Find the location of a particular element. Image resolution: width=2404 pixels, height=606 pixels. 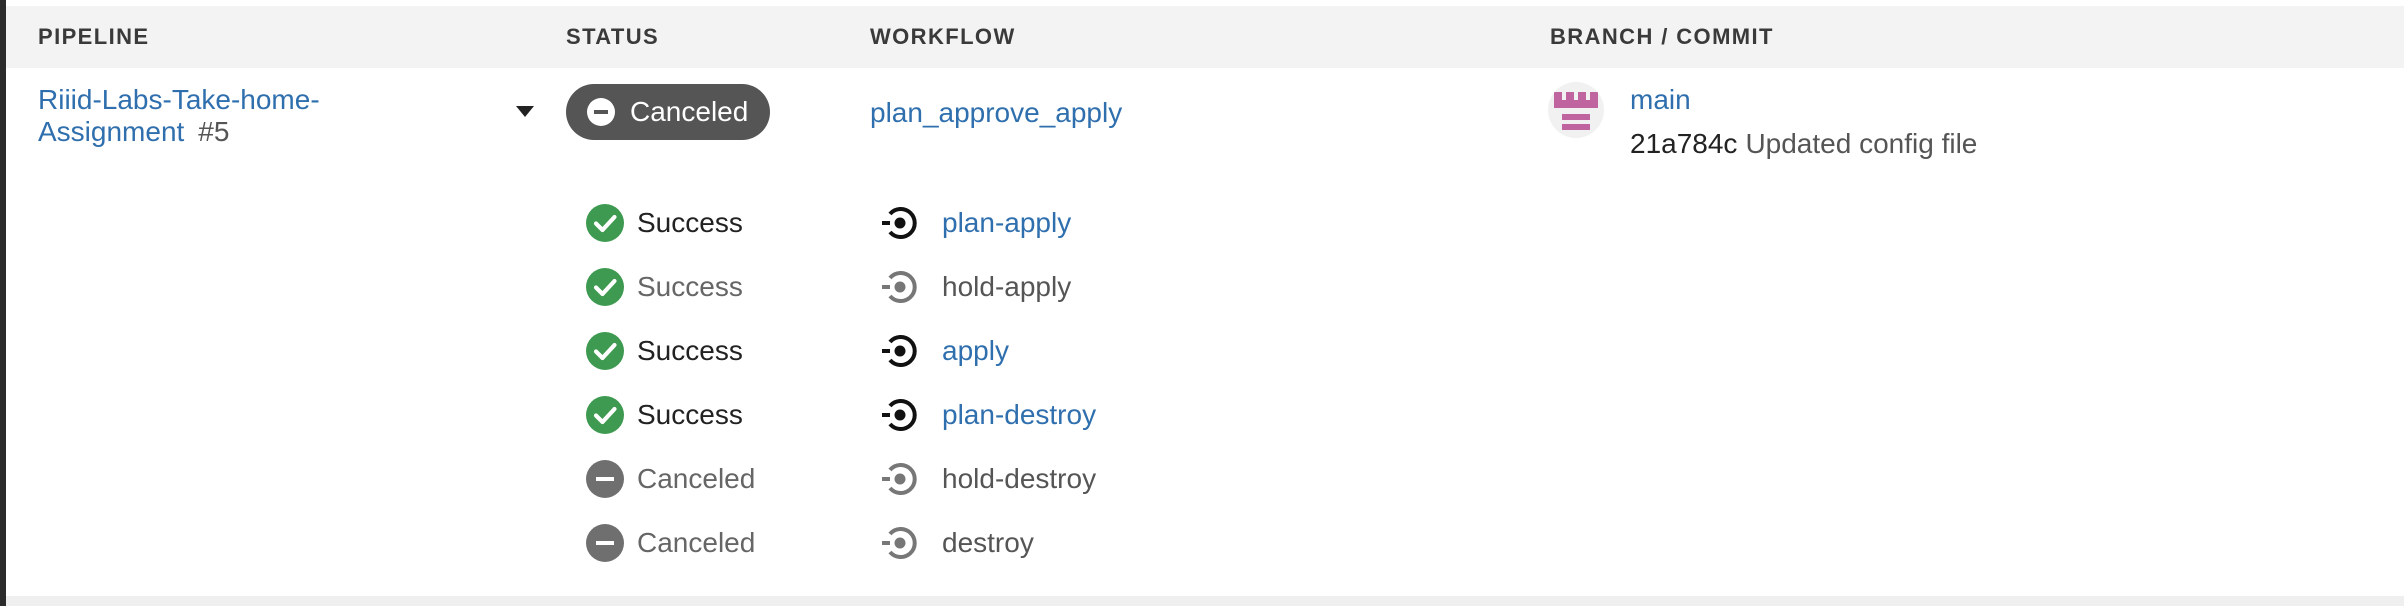

pipeline-status-badge: Canceled is located at coordinates (668, 112).